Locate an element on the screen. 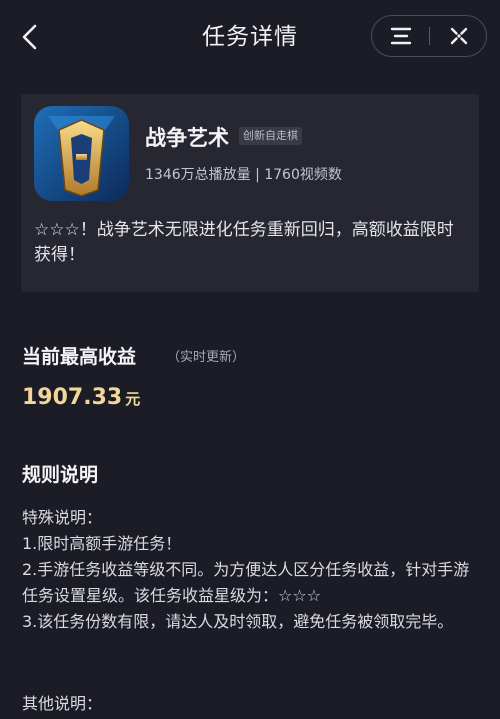 This screenshot has width=500, height=719. close-button is located at coordinates (458, 36).